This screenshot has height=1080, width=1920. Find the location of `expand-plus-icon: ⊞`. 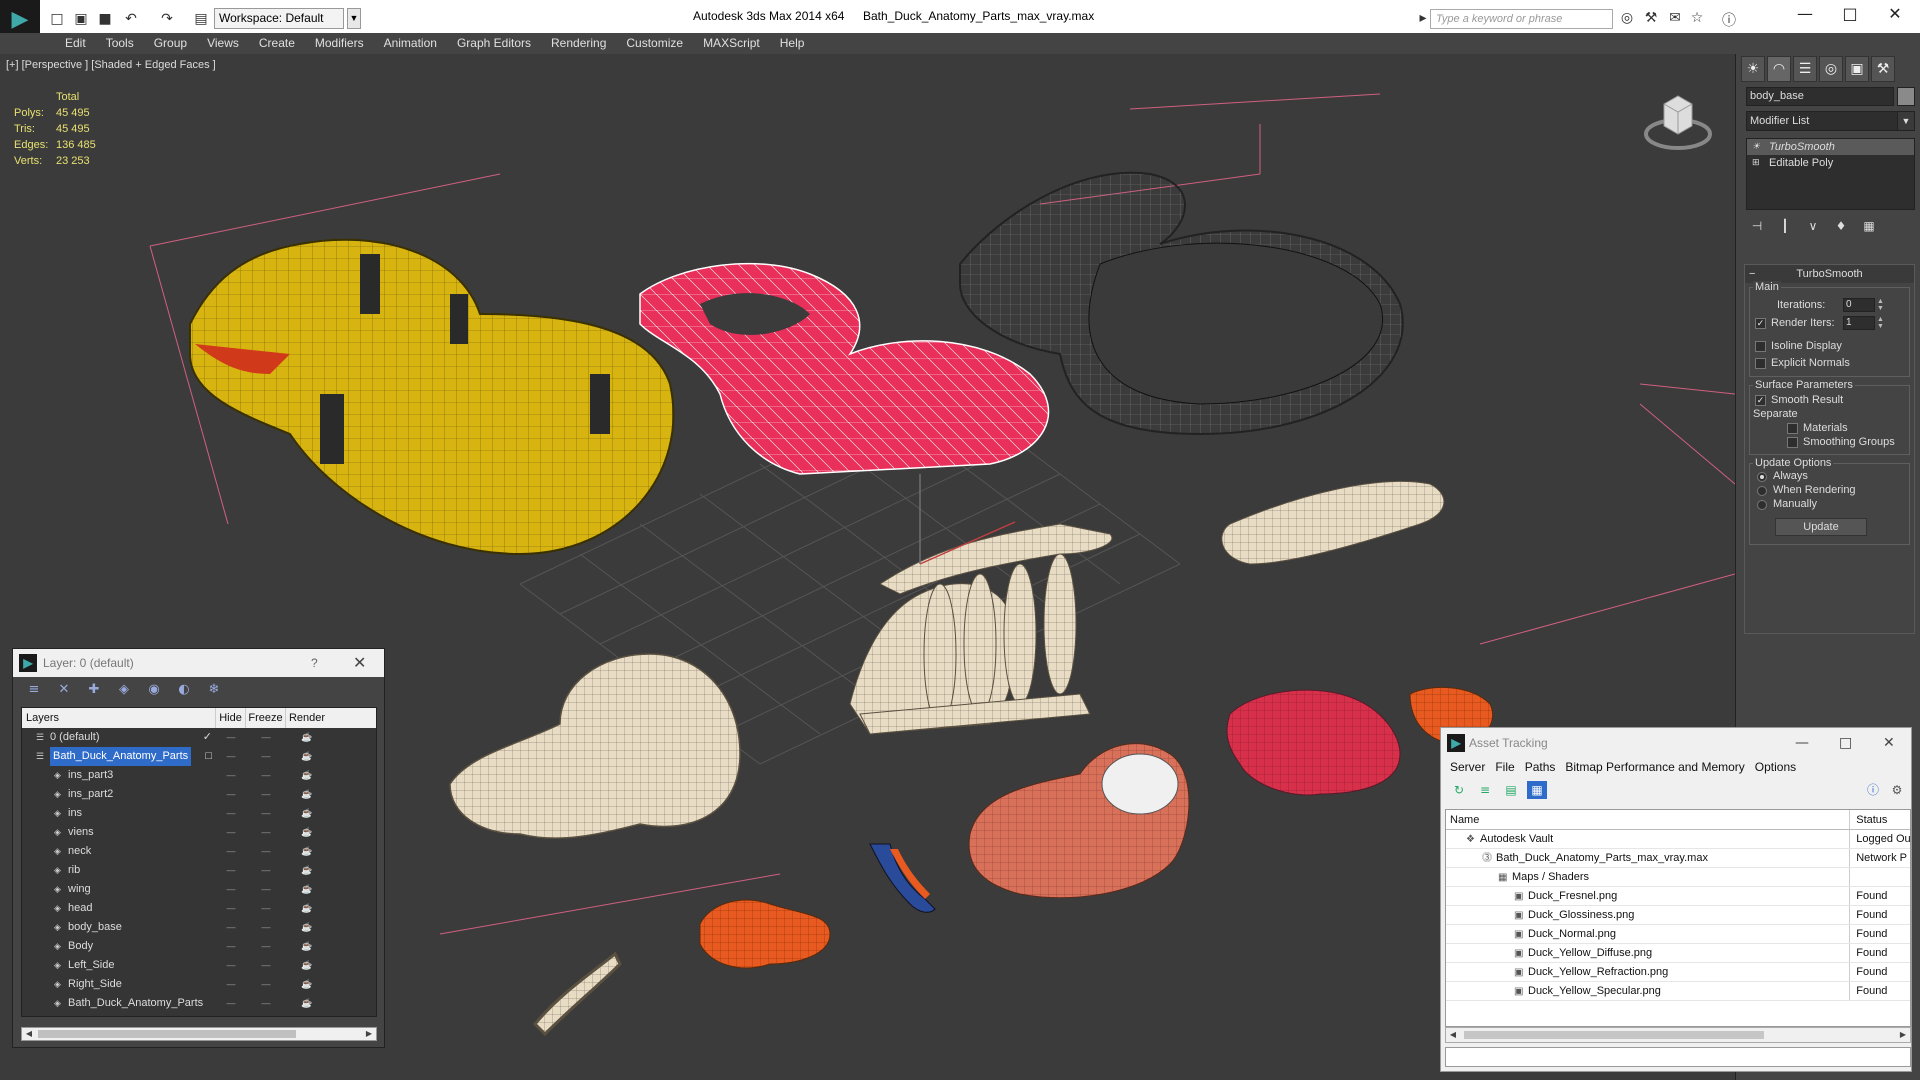

expand-plus-icon: ⊞ is located at coordinates (1757, 162).